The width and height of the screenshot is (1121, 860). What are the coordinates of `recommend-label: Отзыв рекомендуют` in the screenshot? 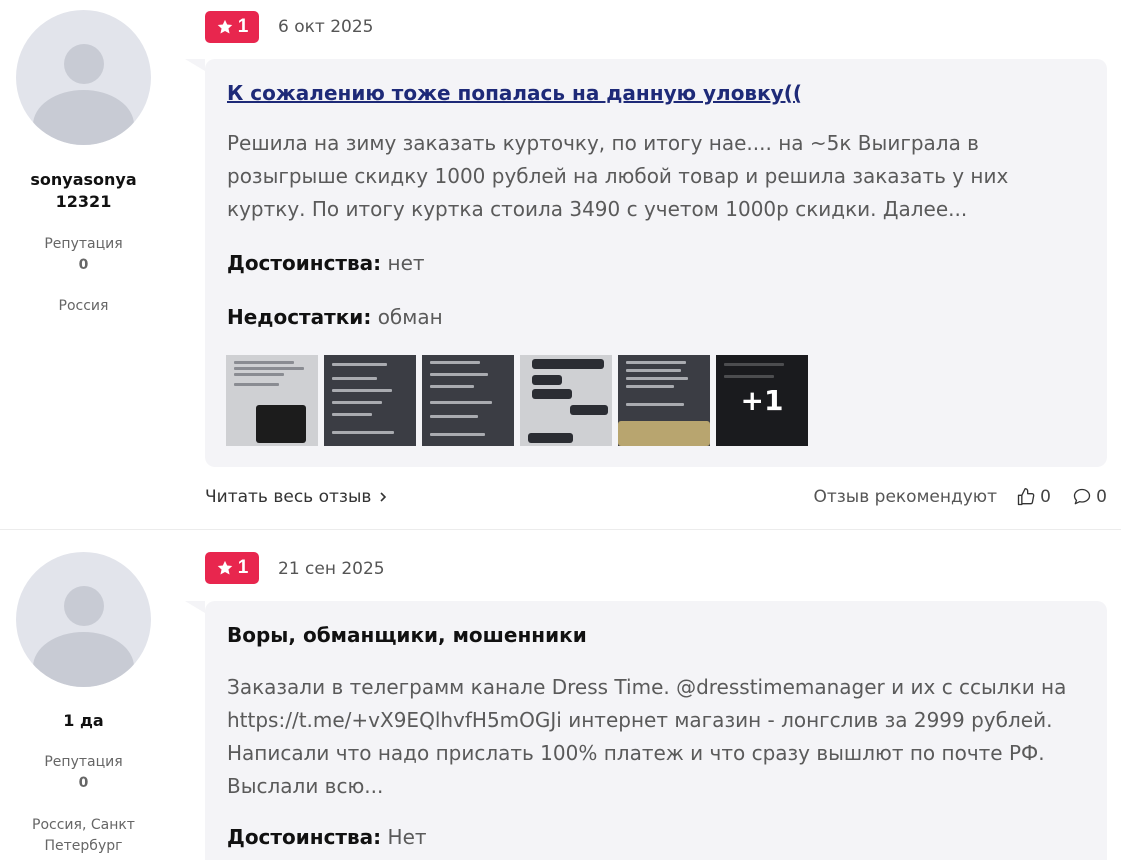 It's located at (905, 497).